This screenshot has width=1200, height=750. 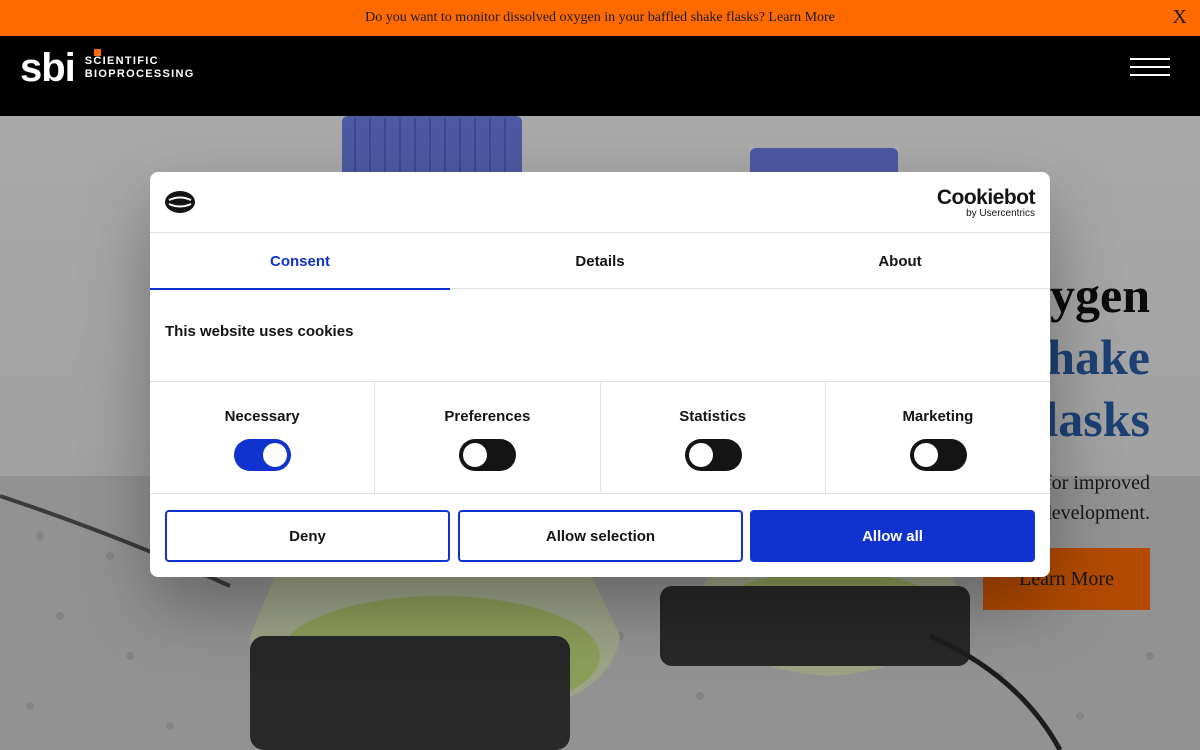 I want to click on category-preferences: Preferences, so click(x=488, y=437).